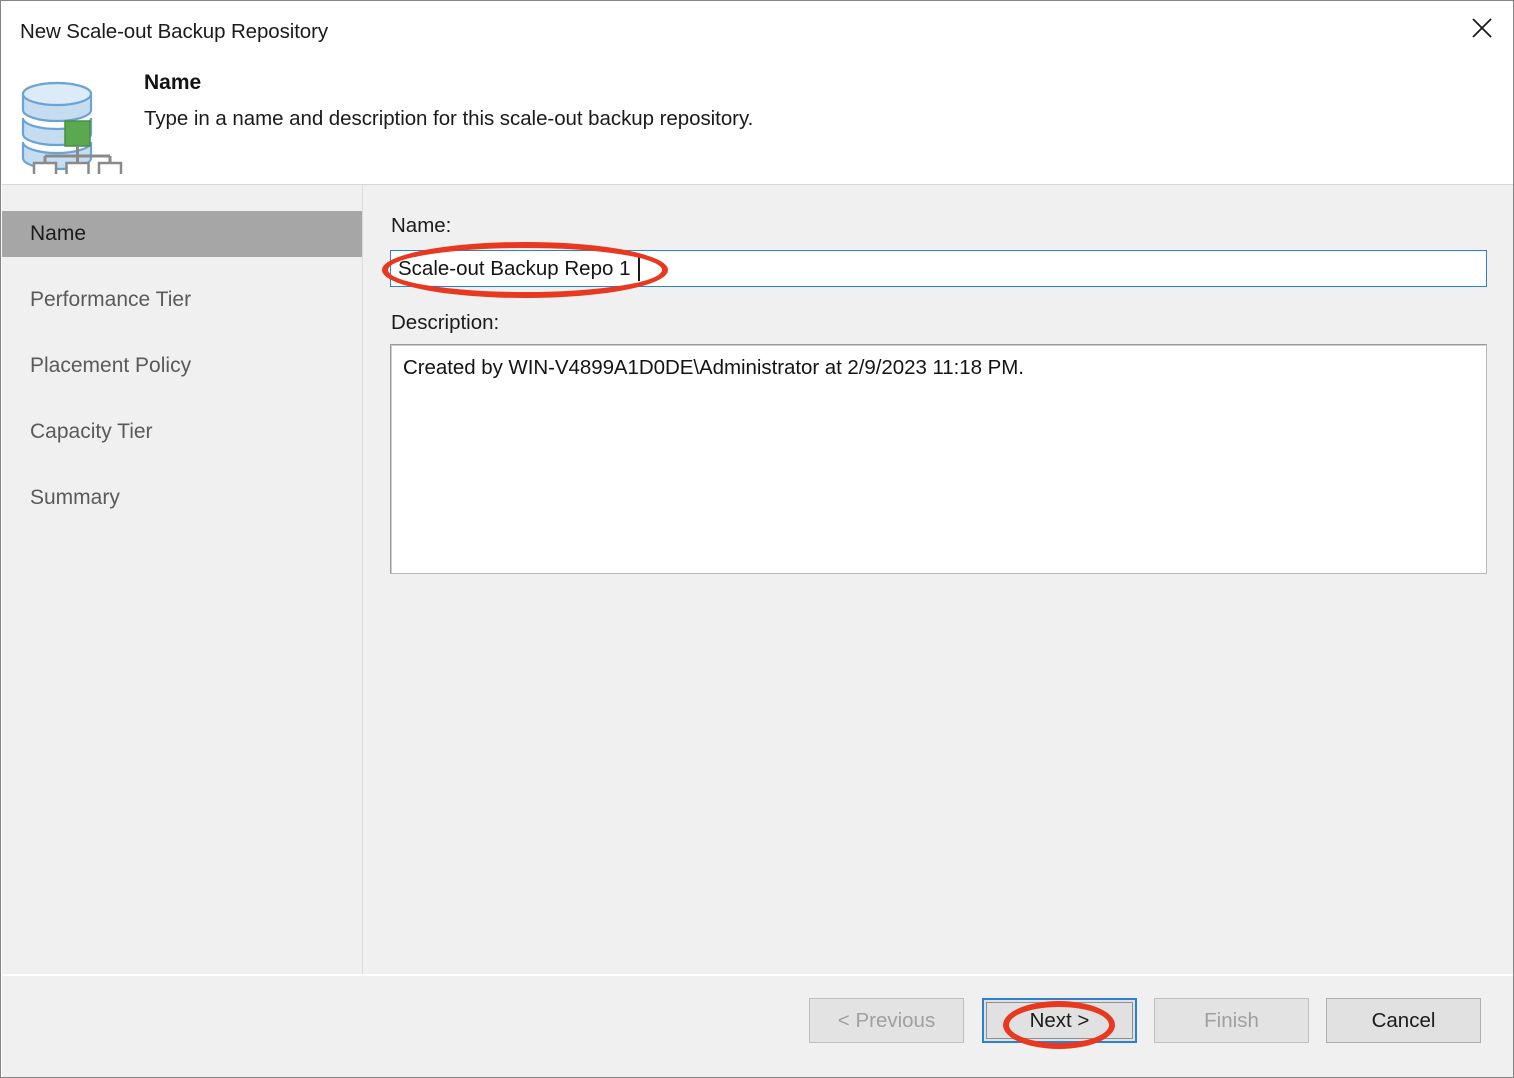 The width and height of the screenshot is (1514, 1078). I want to click on sidebar-item-capacity-tier: Capacity Tier, so click(182, 432).